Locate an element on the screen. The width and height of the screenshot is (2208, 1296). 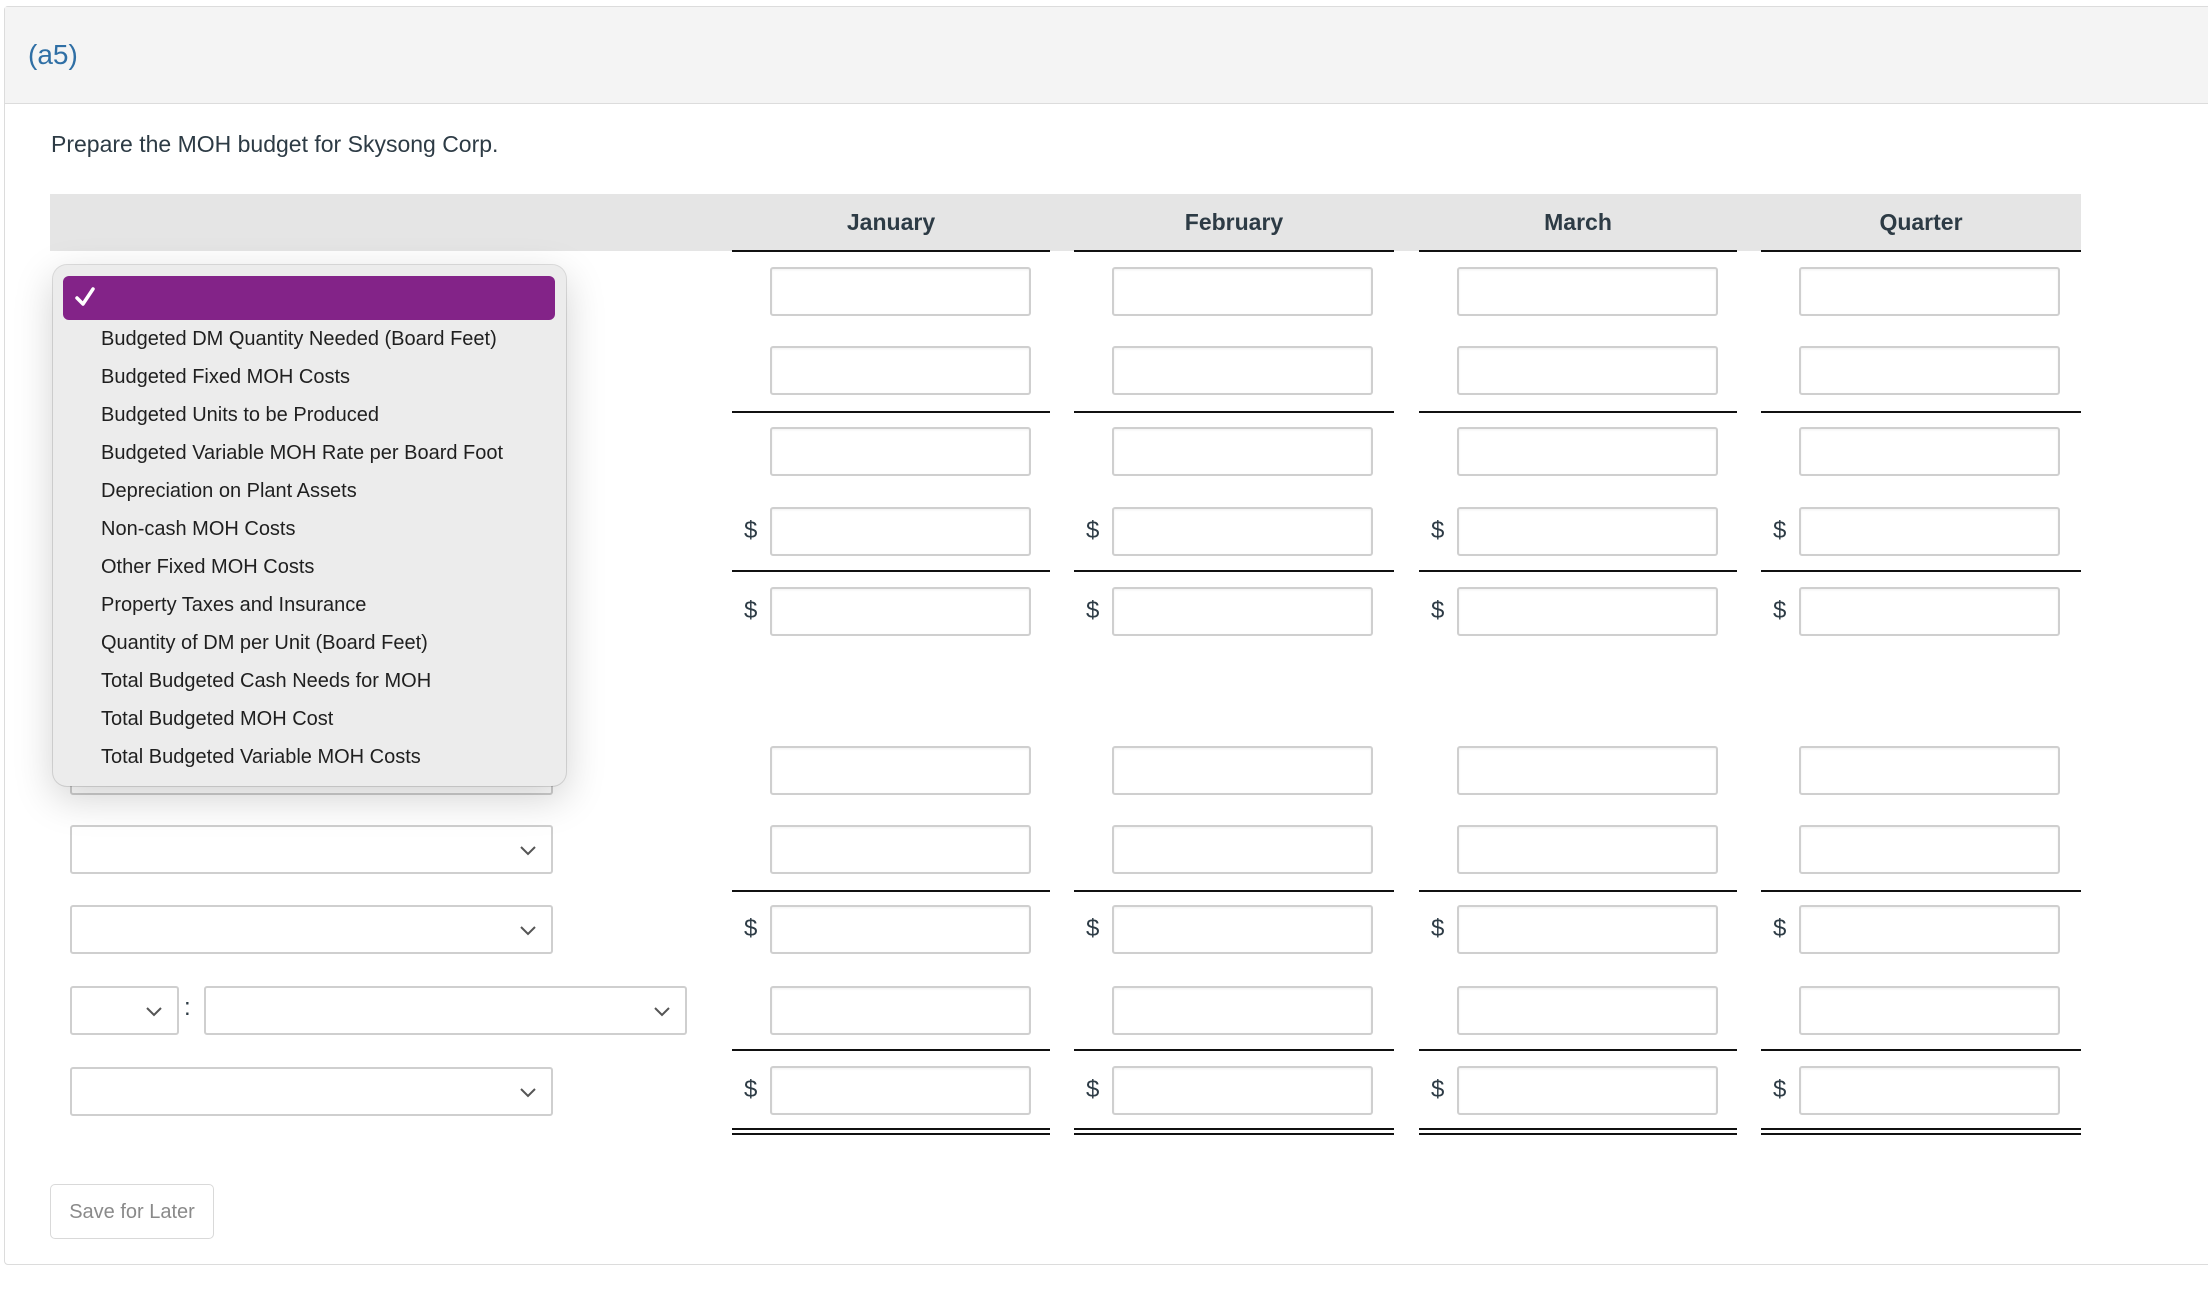
amount-input-row4-february is located at coordinates (1242, 531).